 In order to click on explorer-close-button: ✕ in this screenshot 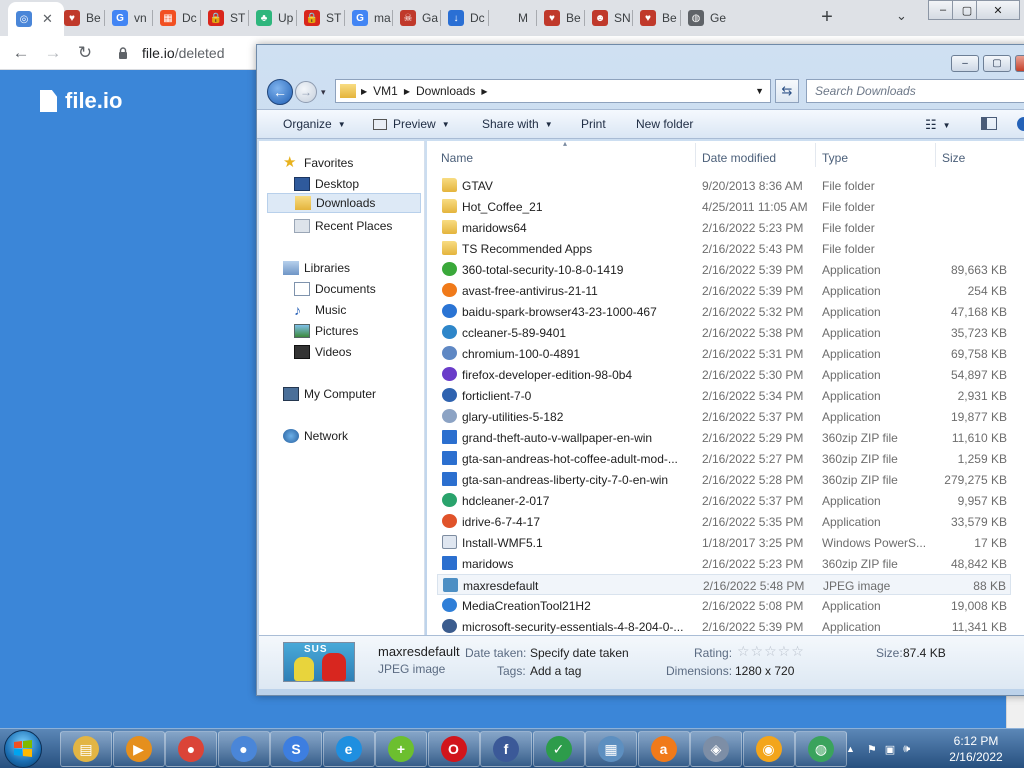, I will do `click(1019, 63)`.